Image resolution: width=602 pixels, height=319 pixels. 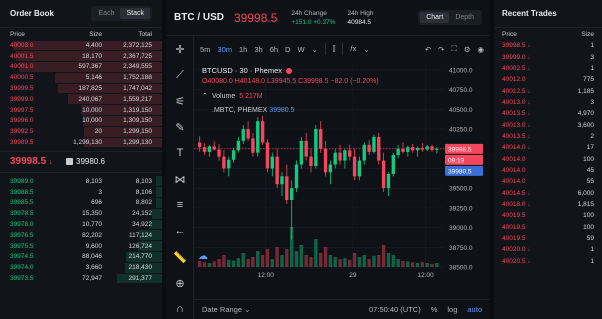 I want to click on ask-row: 40003.0 4,400 2,372,125, so click(x=81, y=45).